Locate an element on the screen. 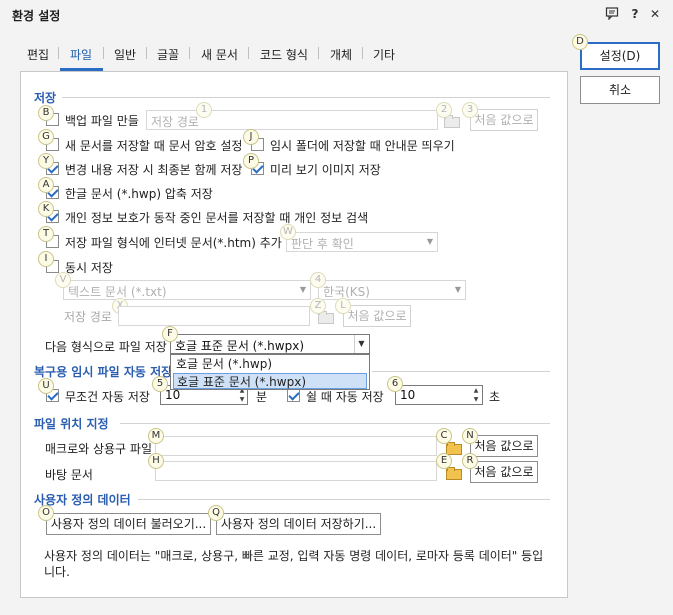  tab-code-format: 코드 형식 is located at coordinates (284, 54).